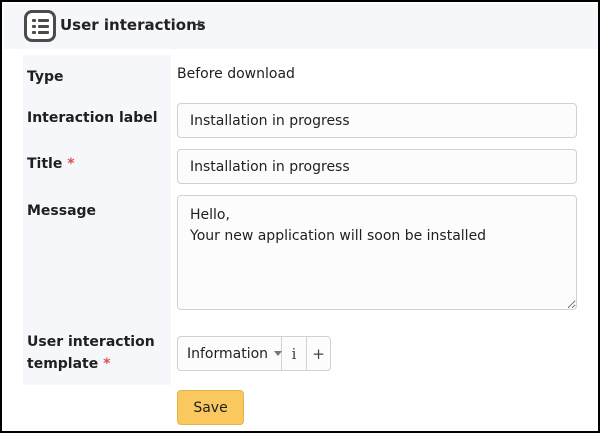  I want to click on template-label-line2: template, so click(63, 364).